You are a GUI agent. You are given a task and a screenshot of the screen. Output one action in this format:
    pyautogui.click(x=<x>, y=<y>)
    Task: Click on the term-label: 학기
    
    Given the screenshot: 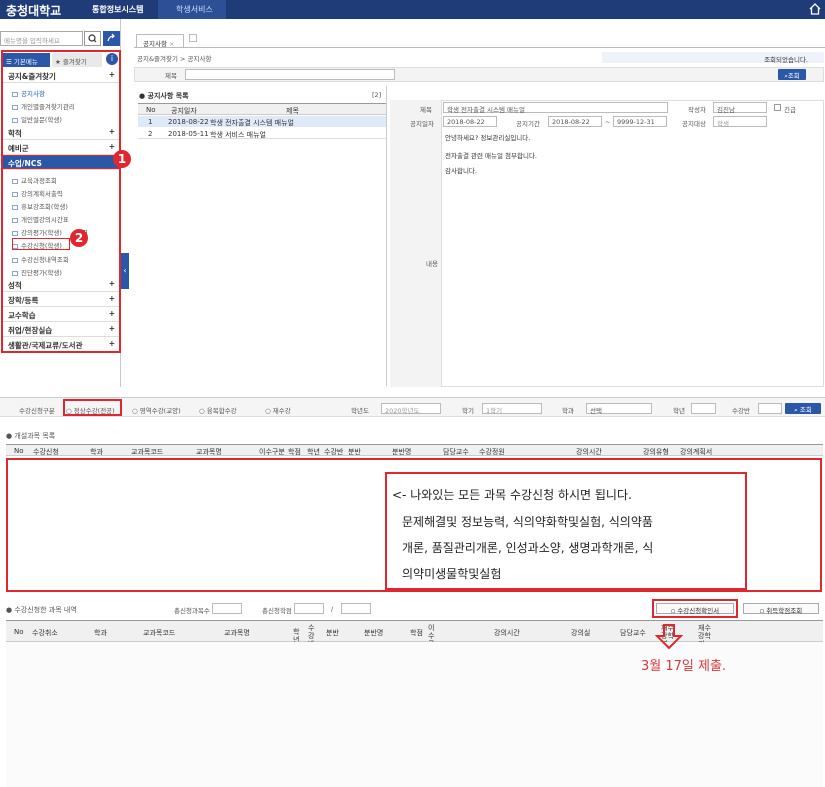 What is the action you would take?
    pyautogui.click(x=468, y=411)
    